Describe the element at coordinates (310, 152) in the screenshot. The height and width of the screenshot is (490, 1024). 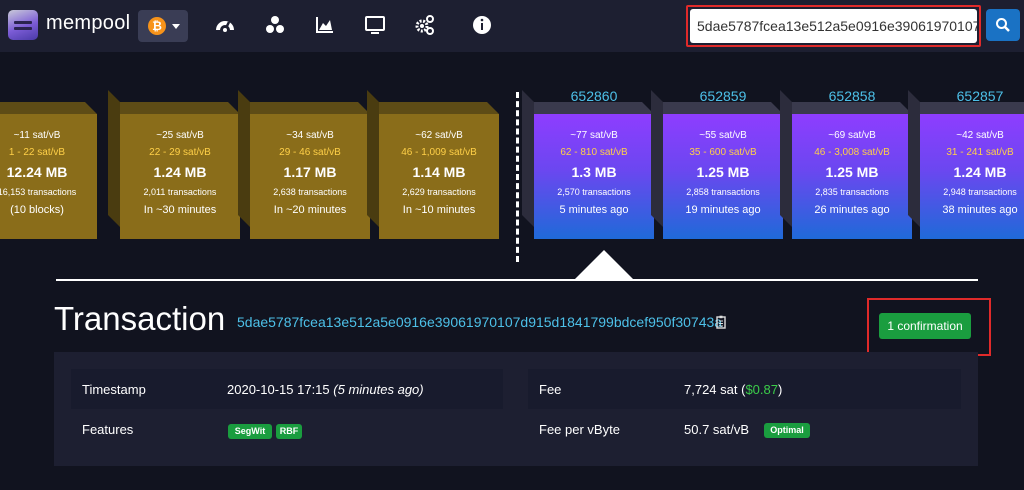
I see `block-fee-range: 29 - 46 sat/vB` at that location.